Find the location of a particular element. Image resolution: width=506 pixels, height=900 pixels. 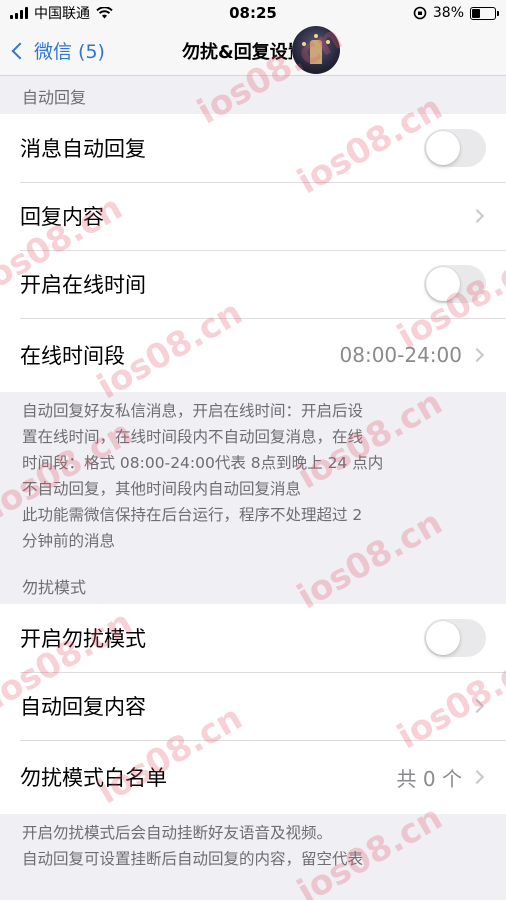

carrier-label: 中国联通 is located at coordinates (62, 14).